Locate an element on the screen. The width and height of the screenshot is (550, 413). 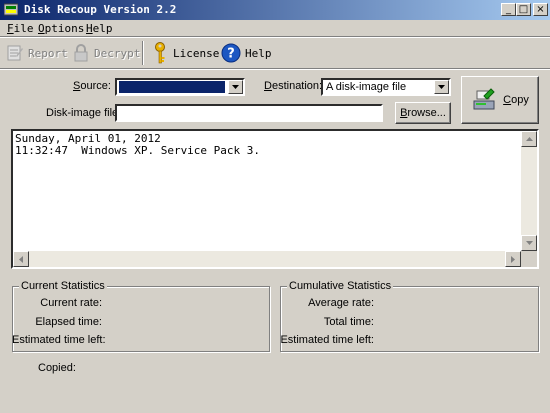
help-label: Help is located at coordinates (258, 53).